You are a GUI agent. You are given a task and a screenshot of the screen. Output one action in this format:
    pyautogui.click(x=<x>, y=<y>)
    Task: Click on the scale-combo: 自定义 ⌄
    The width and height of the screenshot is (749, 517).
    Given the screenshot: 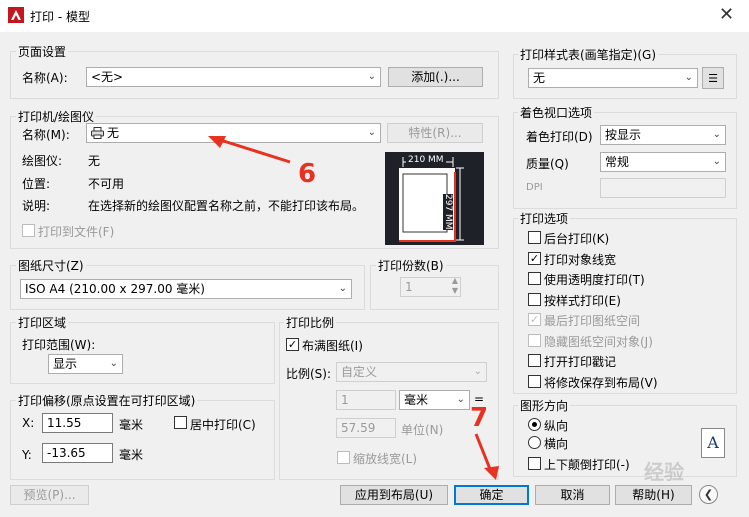 What is the action you would take?
    pyautogui.click(x=411, y=372)
    